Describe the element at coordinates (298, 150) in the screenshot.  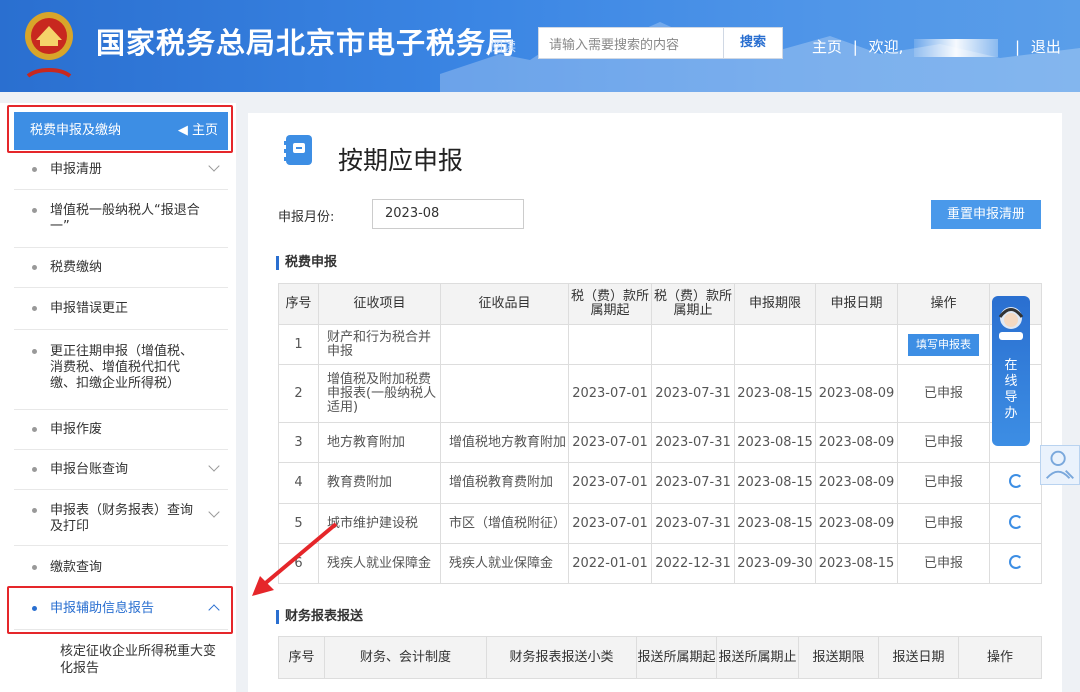
I see `declaration-book-icon` at that location.